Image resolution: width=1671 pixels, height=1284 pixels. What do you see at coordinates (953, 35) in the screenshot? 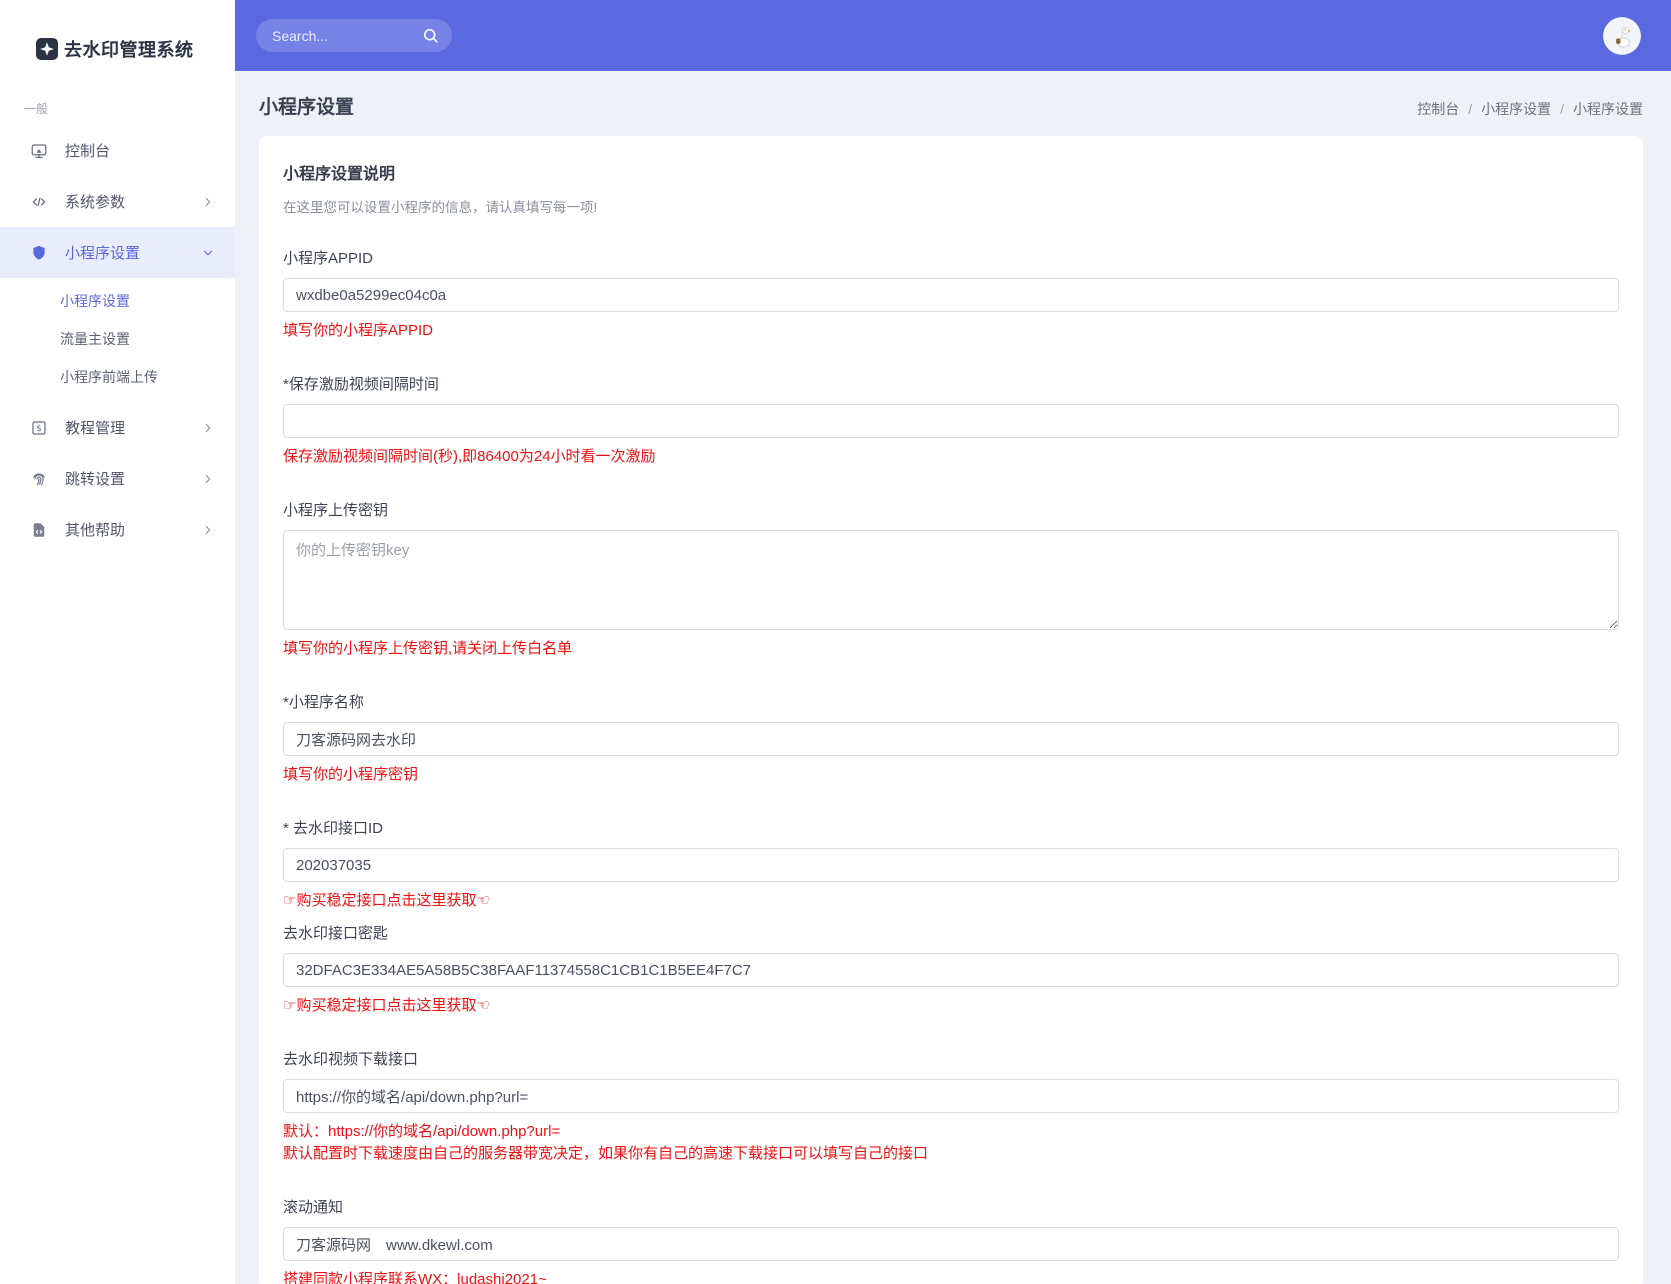
I see `topbar` at bounding box center [953, 35].